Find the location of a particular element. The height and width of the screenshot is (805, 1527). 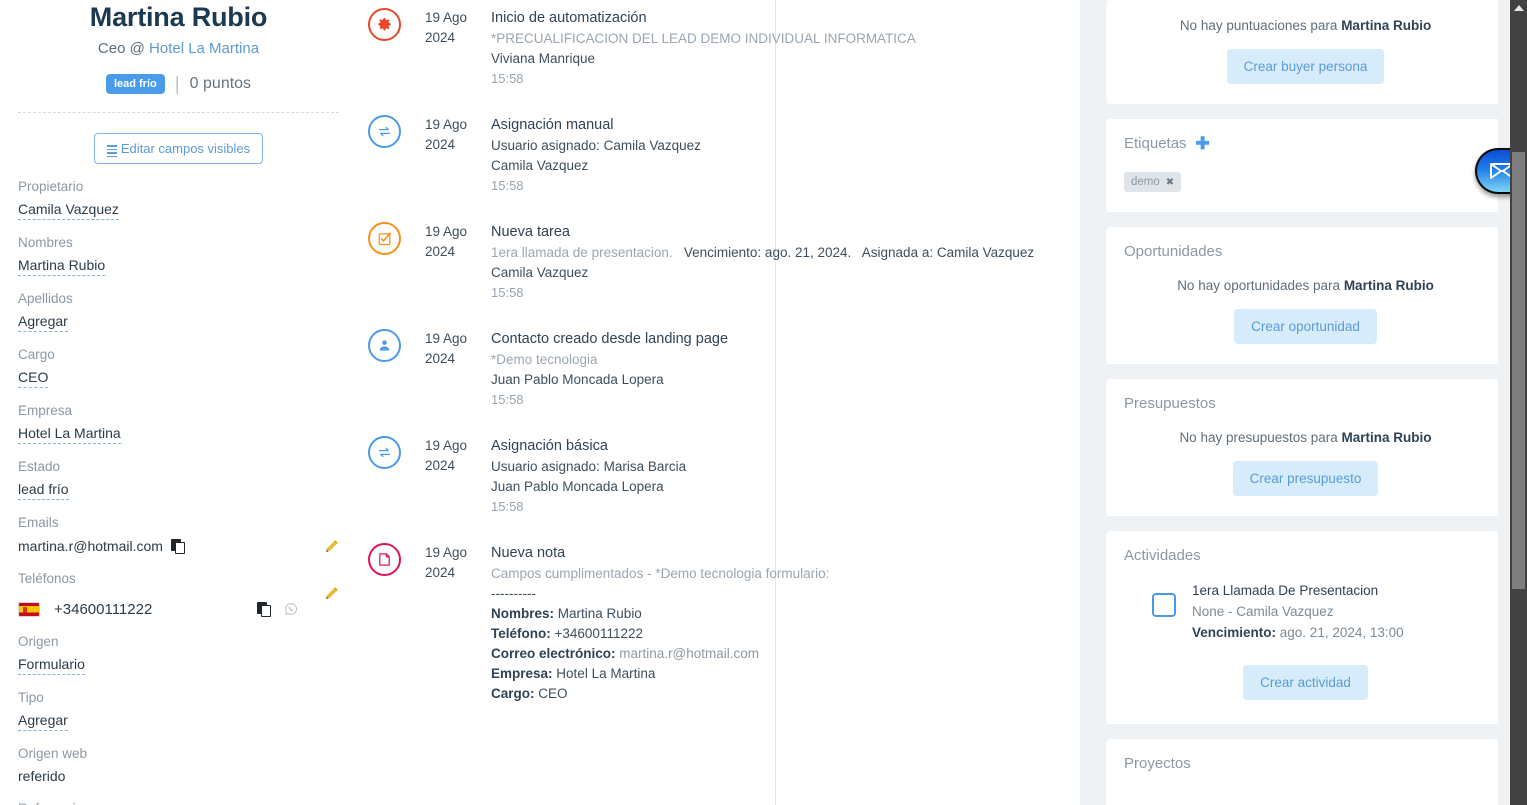

timeline-description: *Demo tecnologia is located at coordinates (544, 359).